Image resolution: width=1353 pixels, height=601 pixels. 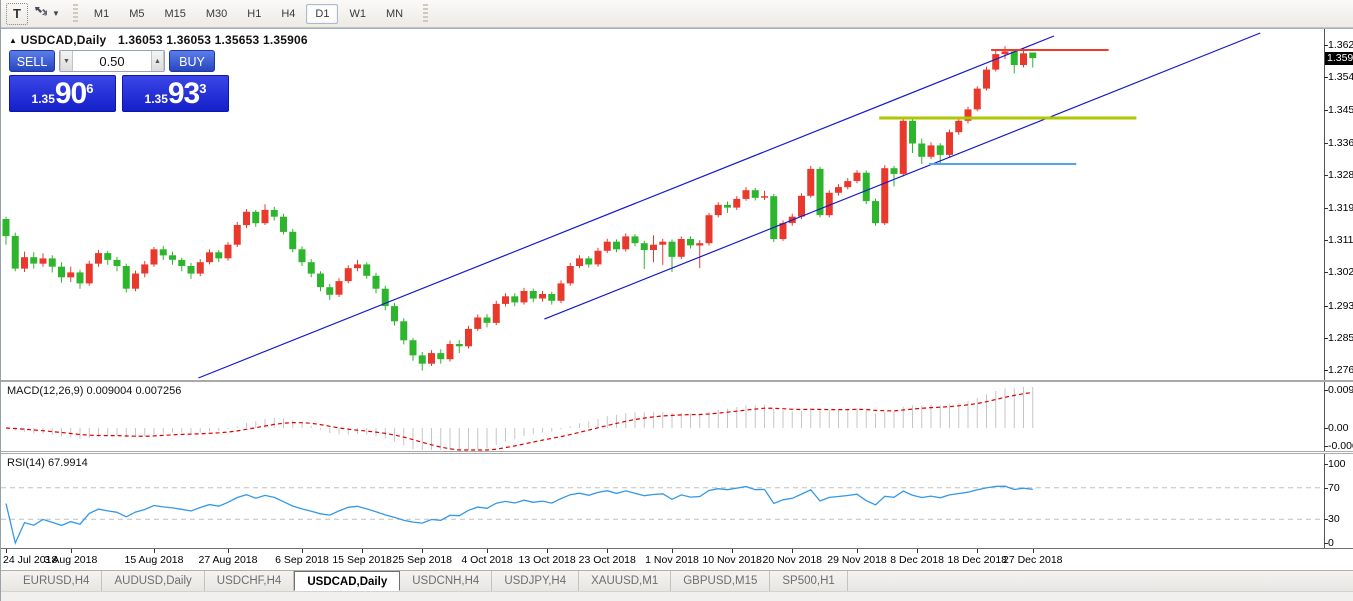 I want to click on chart-tab-usdjpy: USDJPY,H4, so click(x=536, y=581).